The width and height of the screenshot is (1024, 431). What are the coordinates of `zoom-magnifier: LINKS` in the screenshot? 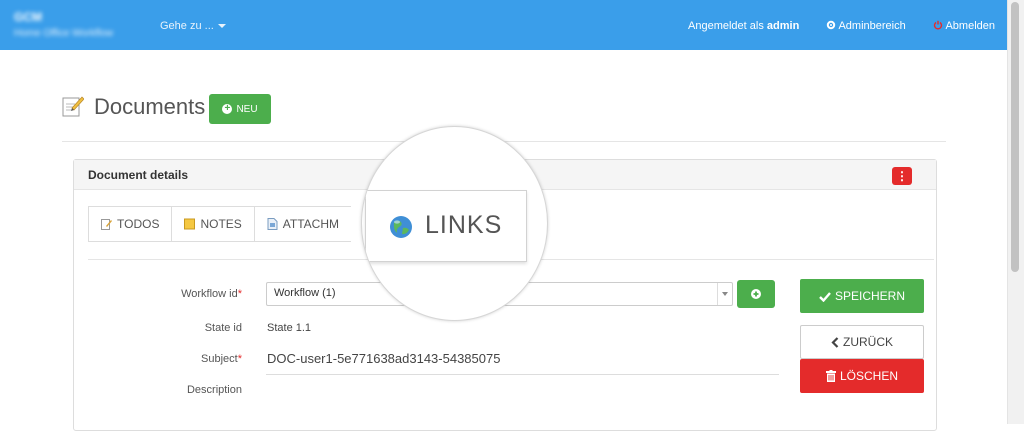 It's located at (454, 223).